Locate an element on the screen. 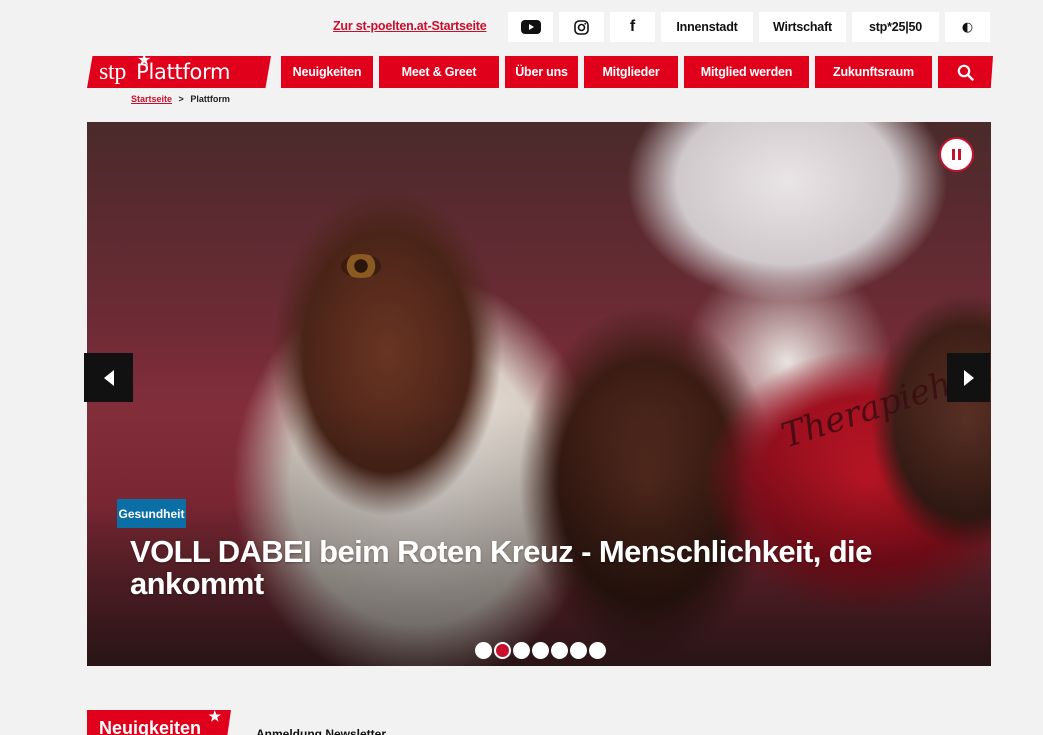 This screenshot has width=1043, height=735. section-star-icon: ★ is located at coordinates (214, 716).